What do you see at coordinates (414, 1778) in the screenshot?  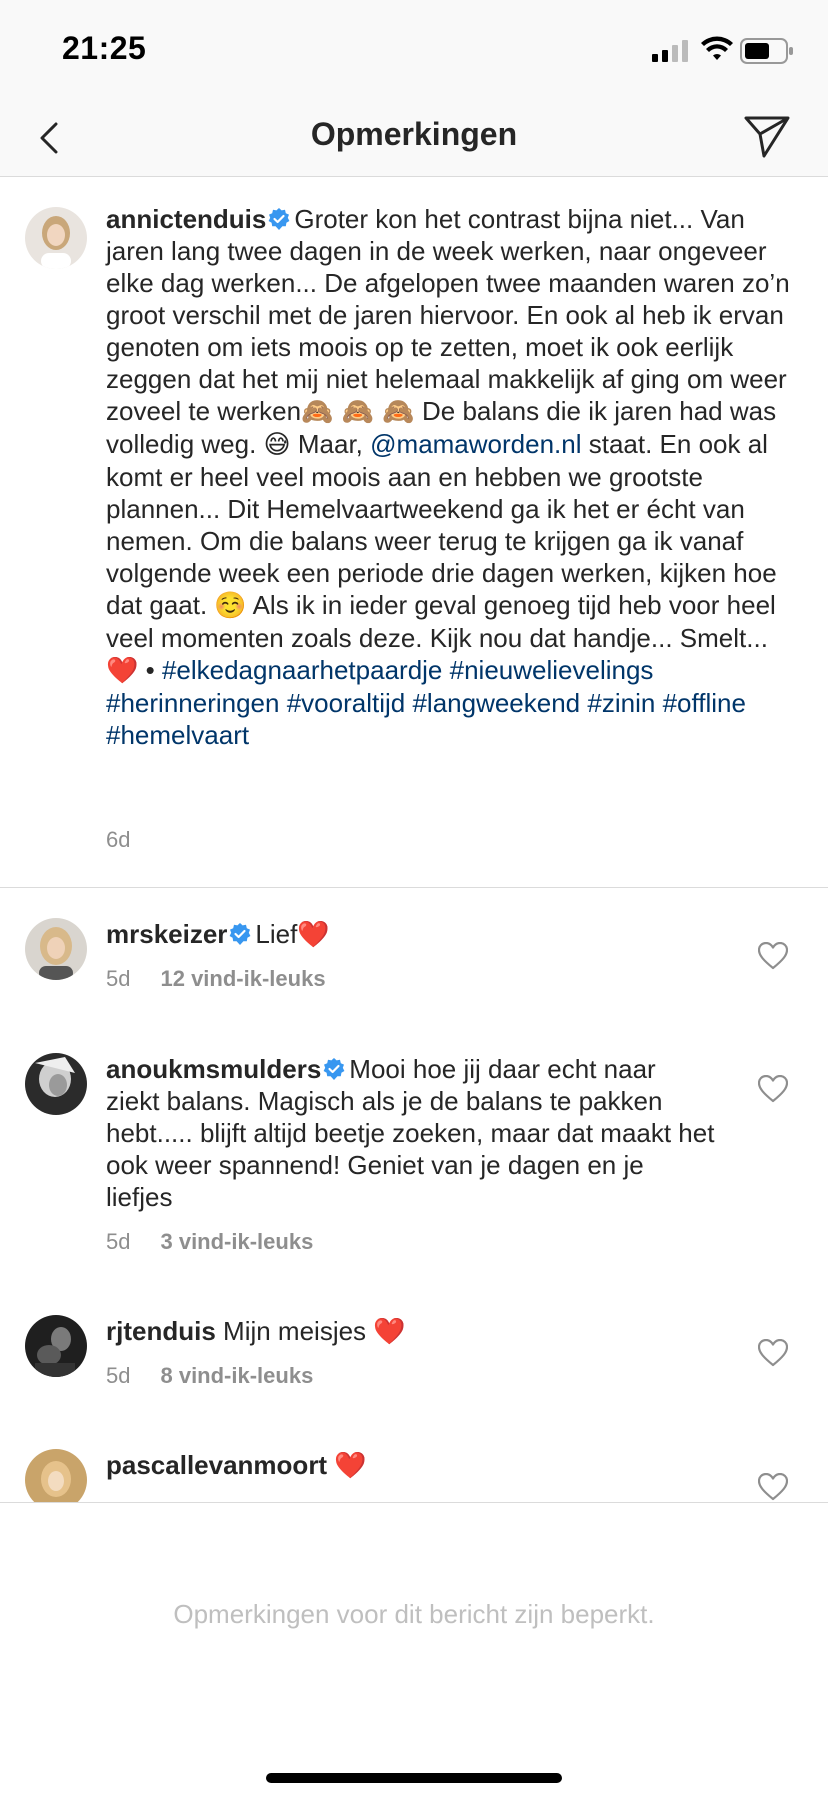 I see `home-indicator` at bounding box center [414, 1778].